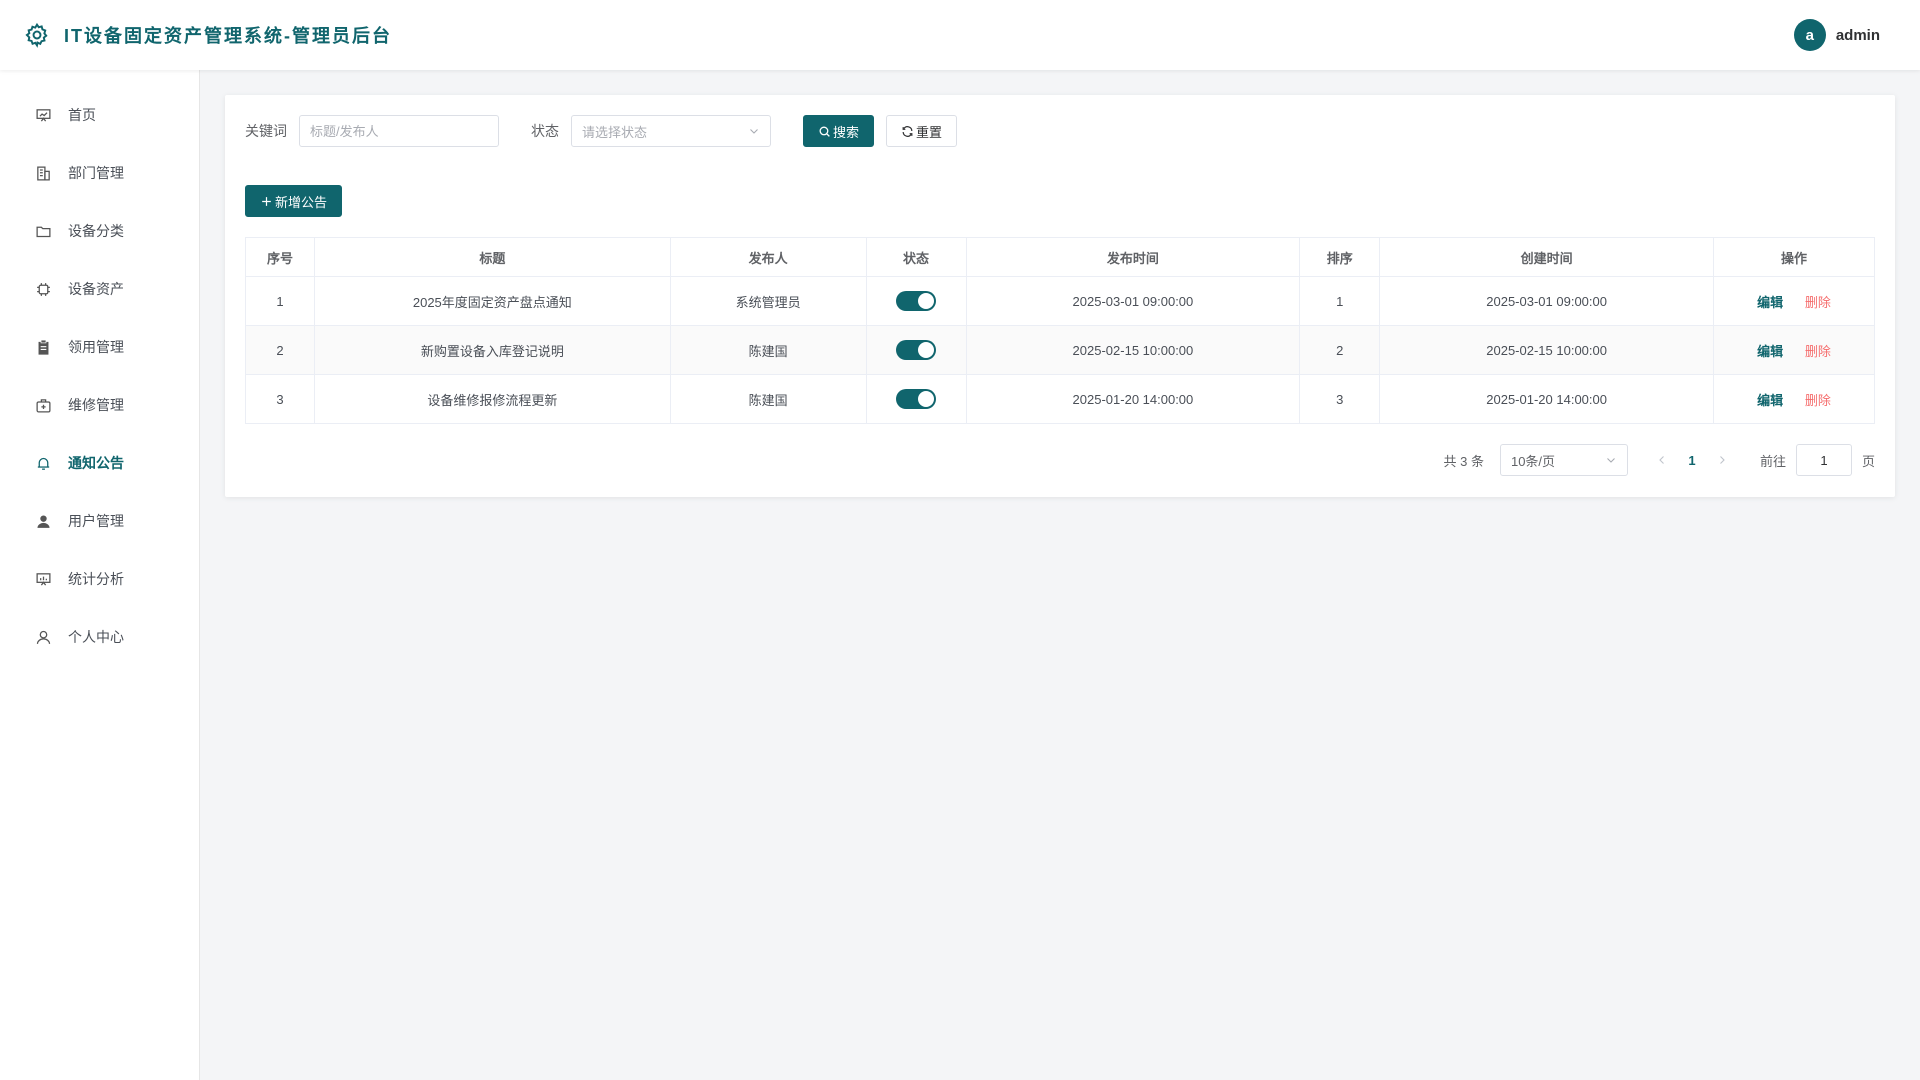 The image size is (1920, 1080). What do you see at coordinates (1868, 461) in the screenshot?
I see `goto-suffix: 页` at bounding box center [1868, 461].